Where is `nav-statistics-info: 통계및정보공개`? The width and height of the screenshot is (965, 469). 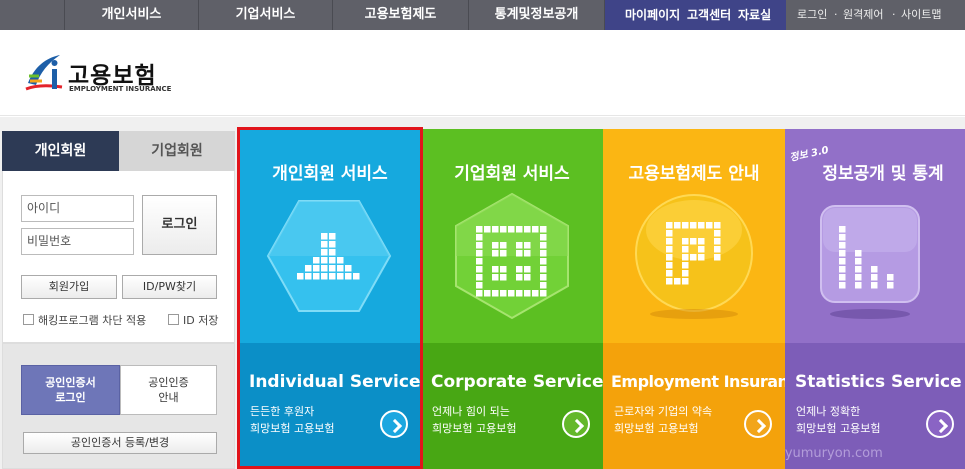 nav-statistics-info: 통계및정보공개 is located at coordinates (537, 15).